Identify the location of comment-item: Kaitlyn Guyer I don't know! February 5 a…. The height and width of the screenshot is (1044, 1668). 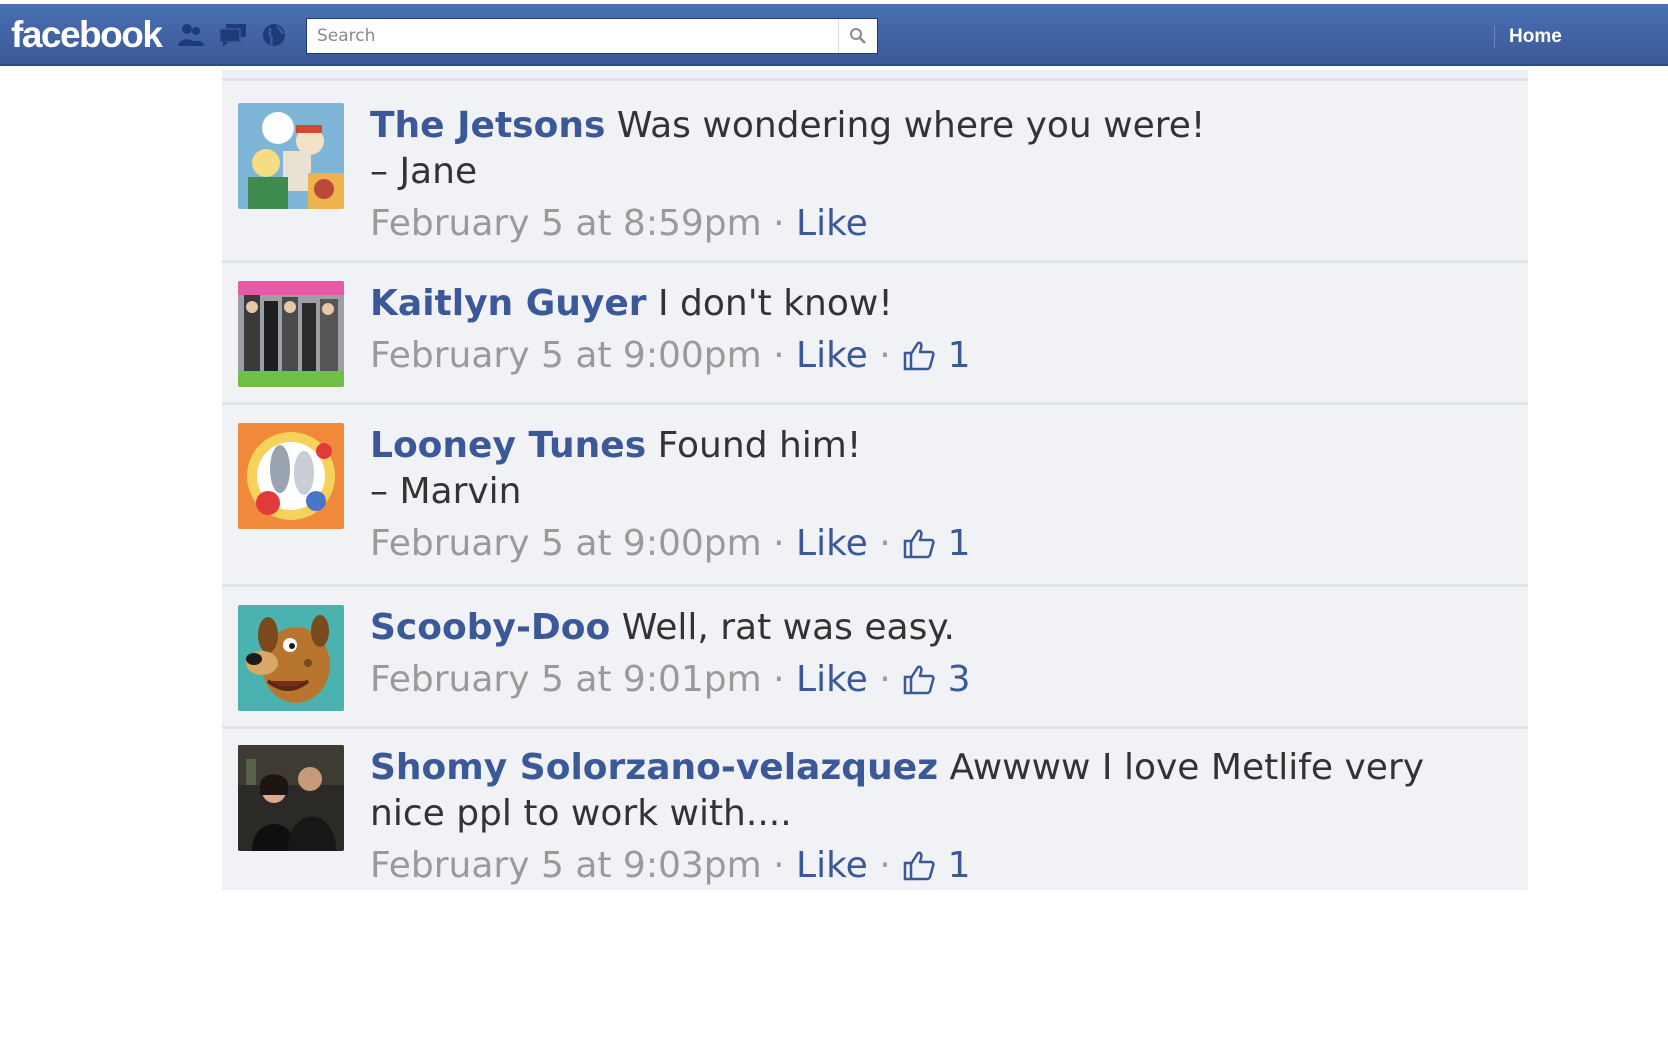
(875, 331).